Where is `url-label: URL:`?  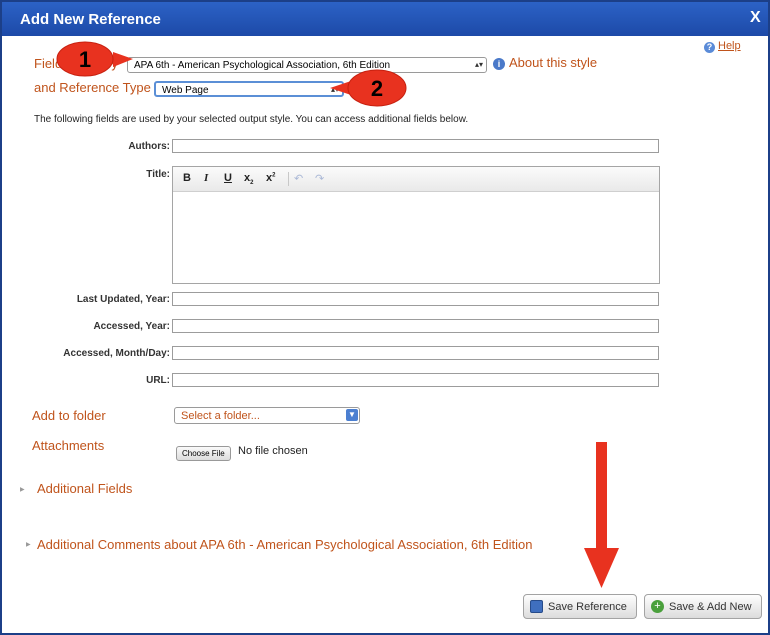 url-label: URL: is located at coordinates (158, 380).